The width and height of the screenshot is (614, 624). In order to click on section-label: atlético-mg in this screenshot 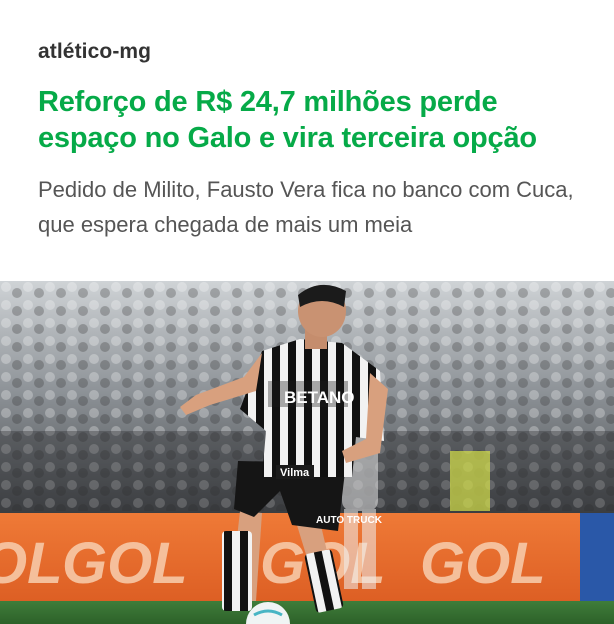, I will do `click(94, 52)`.